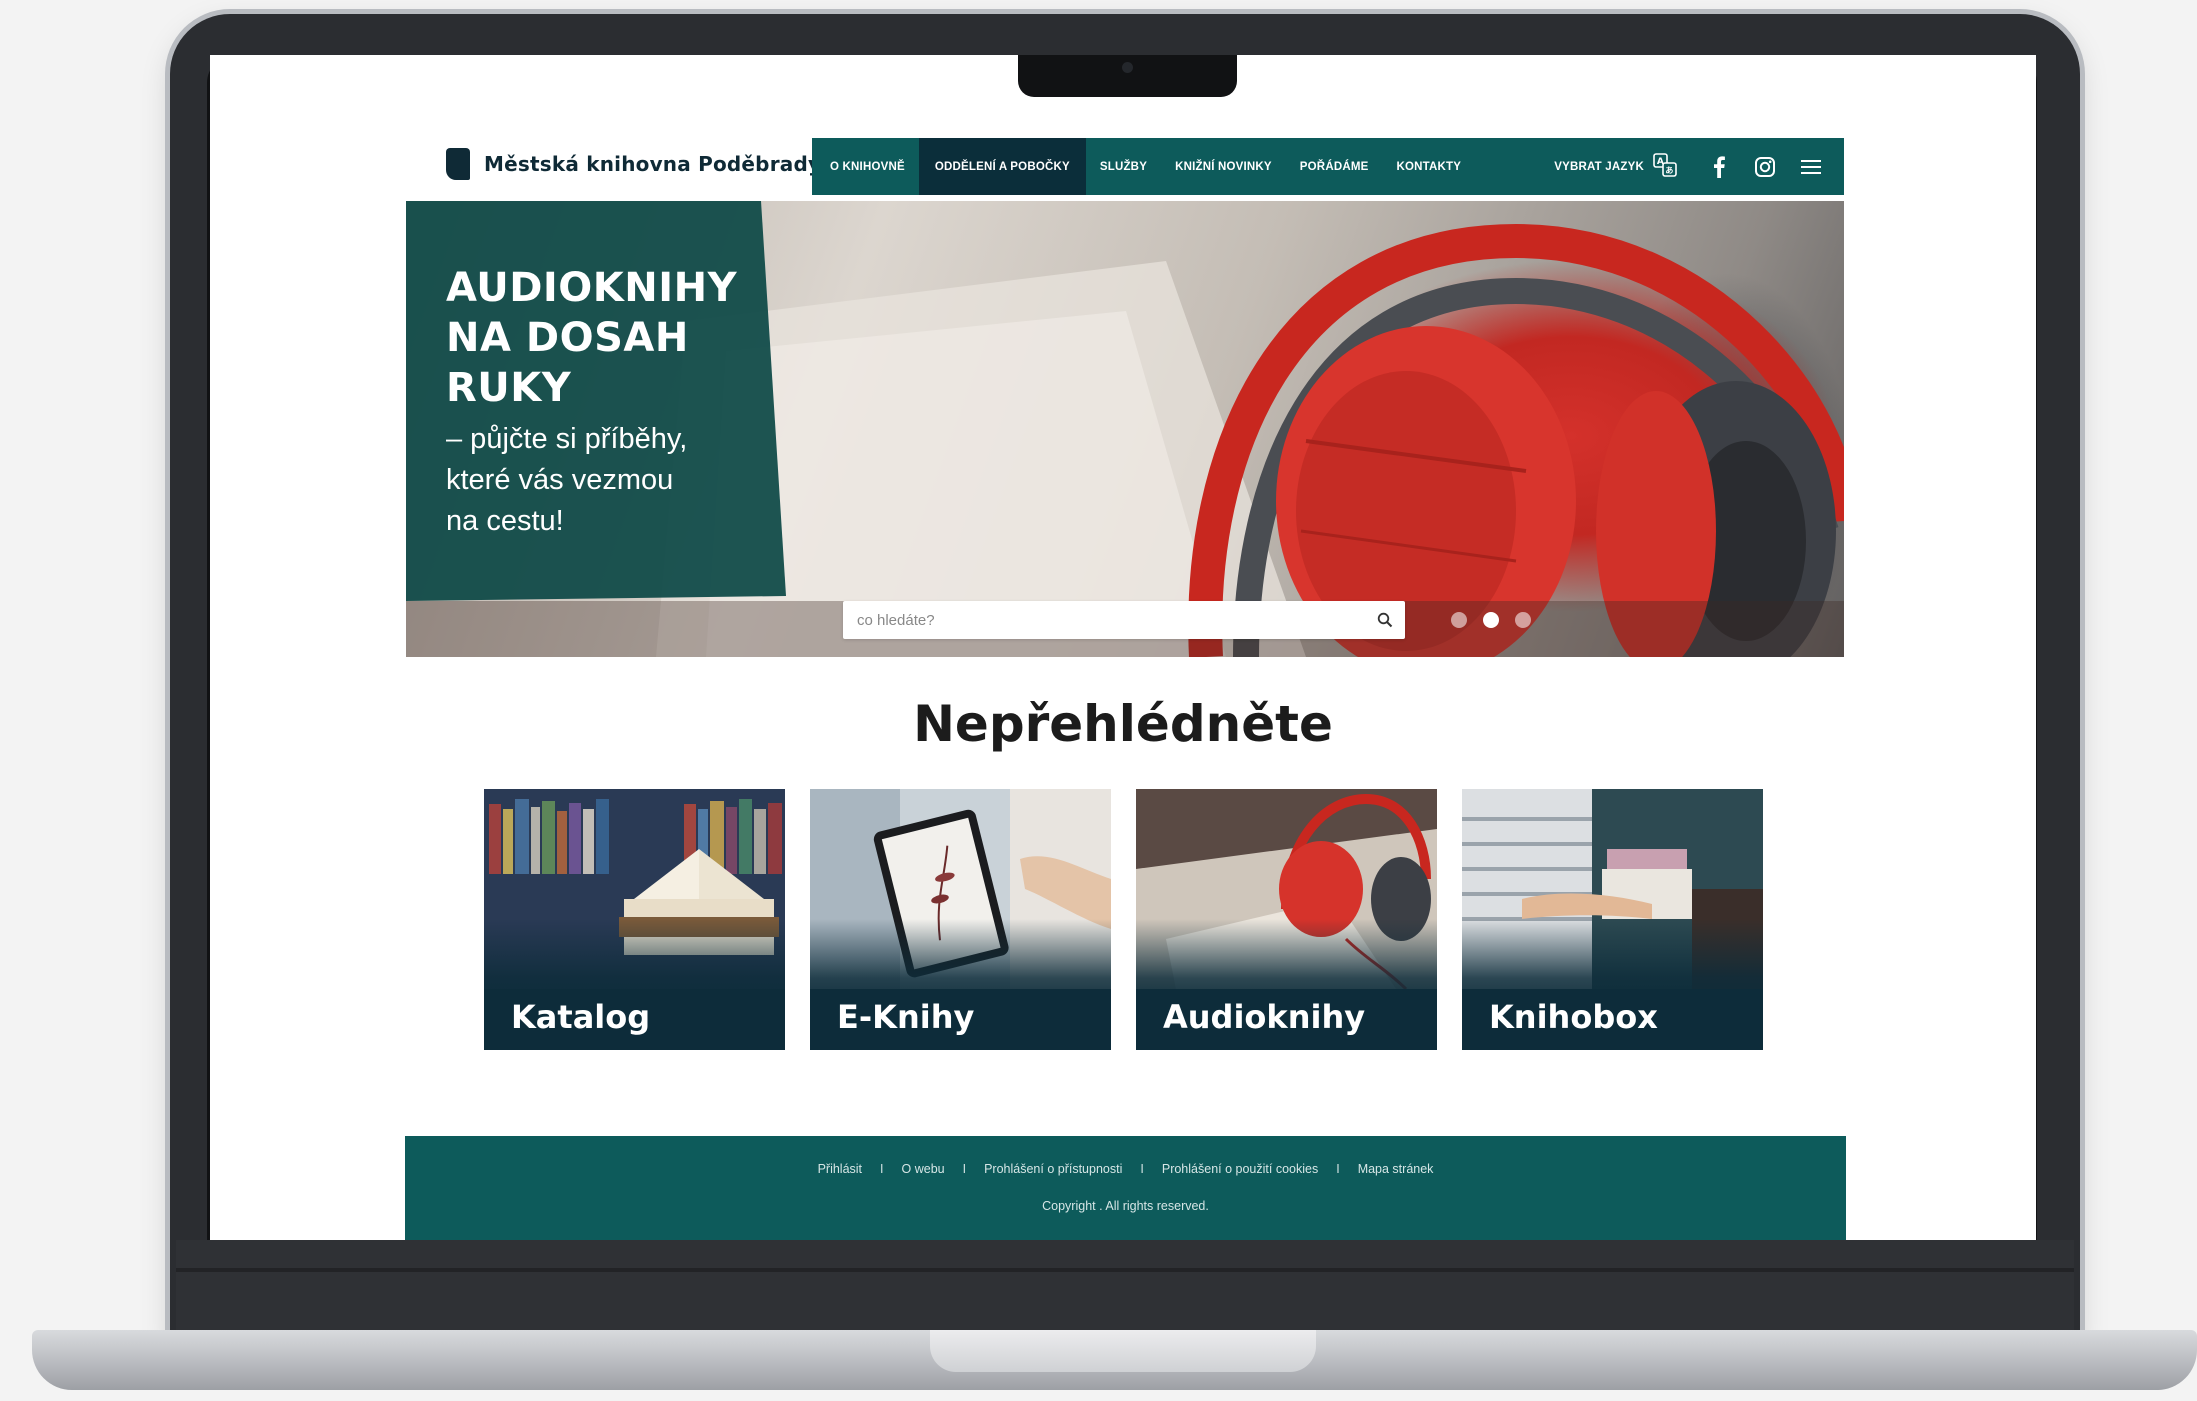 The image size is (2197, 1401). Describe the element at coordinates (592, 338) in the screenshot. I see `hero-title: AUDIOKNIHY NA DOSAH RUKY` at that location.